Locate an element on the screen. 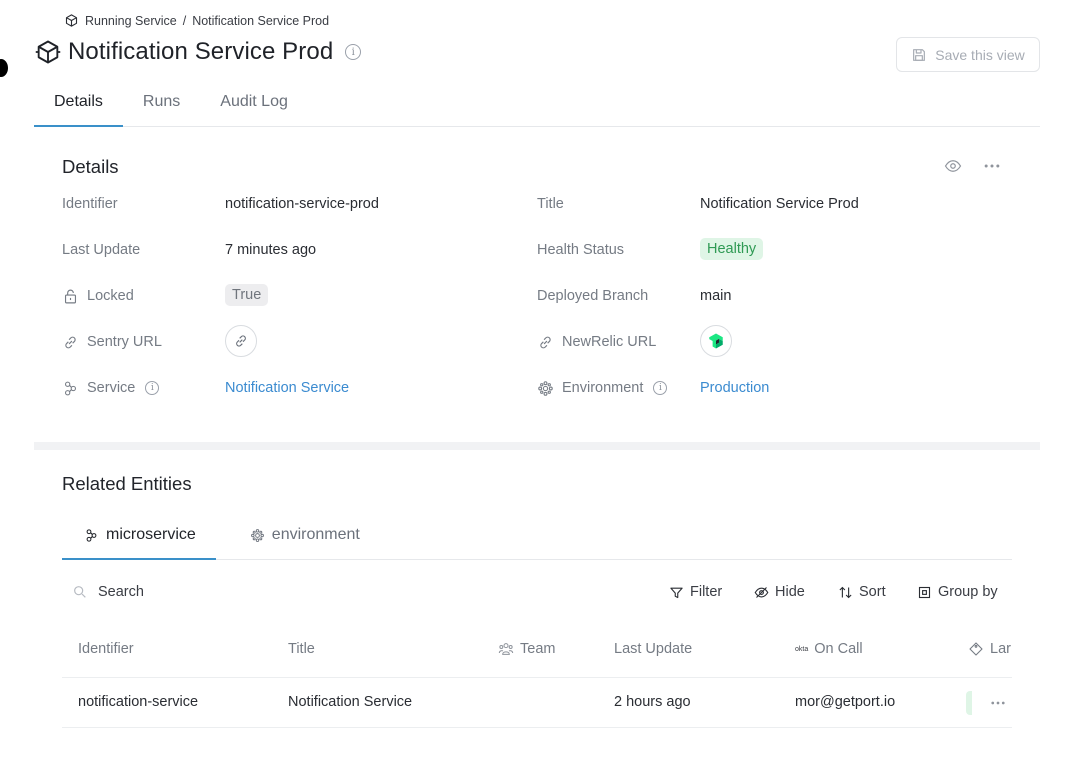 The image size is (1076, 758). tab-runs: Runs is located at coordinates (161, 106).